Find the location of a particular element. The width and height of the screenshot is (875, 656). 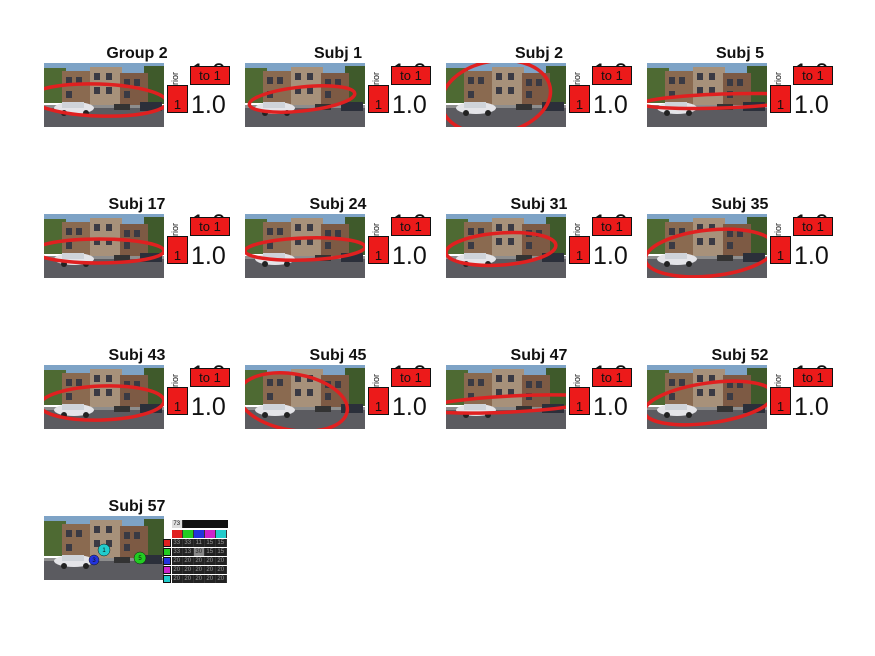

subject-panel: Subj 5prior1.01.0to 11 is located at coordinates (742, 91).